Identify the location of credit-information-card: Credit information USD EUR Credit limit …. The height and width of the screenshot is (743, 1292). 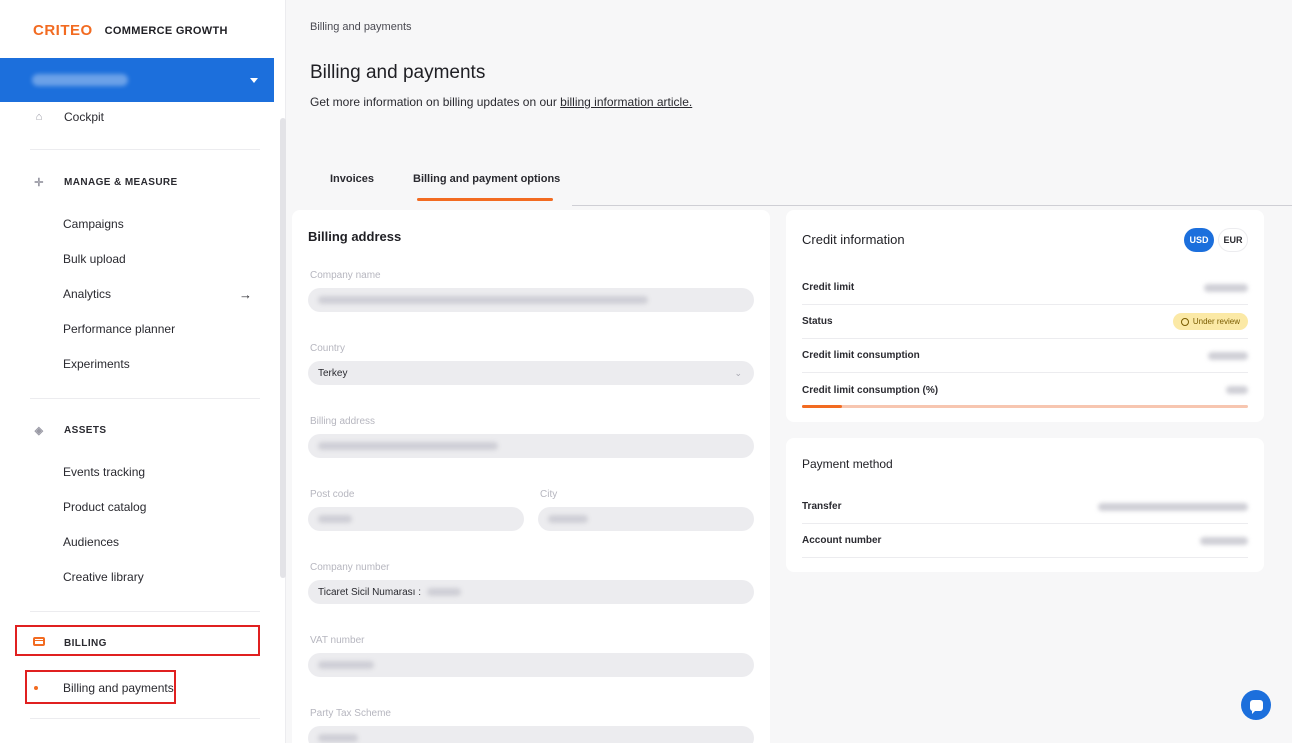
(1025, 316).